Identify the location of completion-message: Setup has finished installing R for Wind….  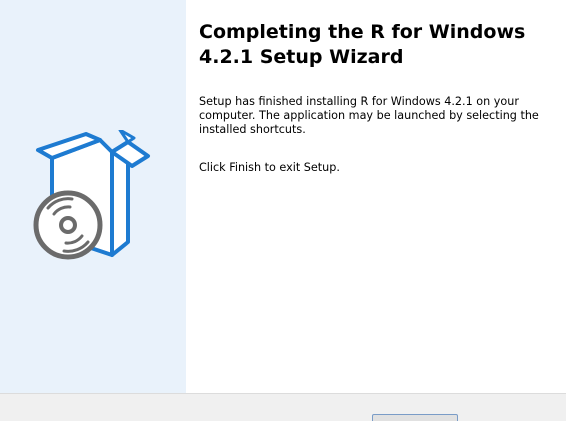
(369, 115).